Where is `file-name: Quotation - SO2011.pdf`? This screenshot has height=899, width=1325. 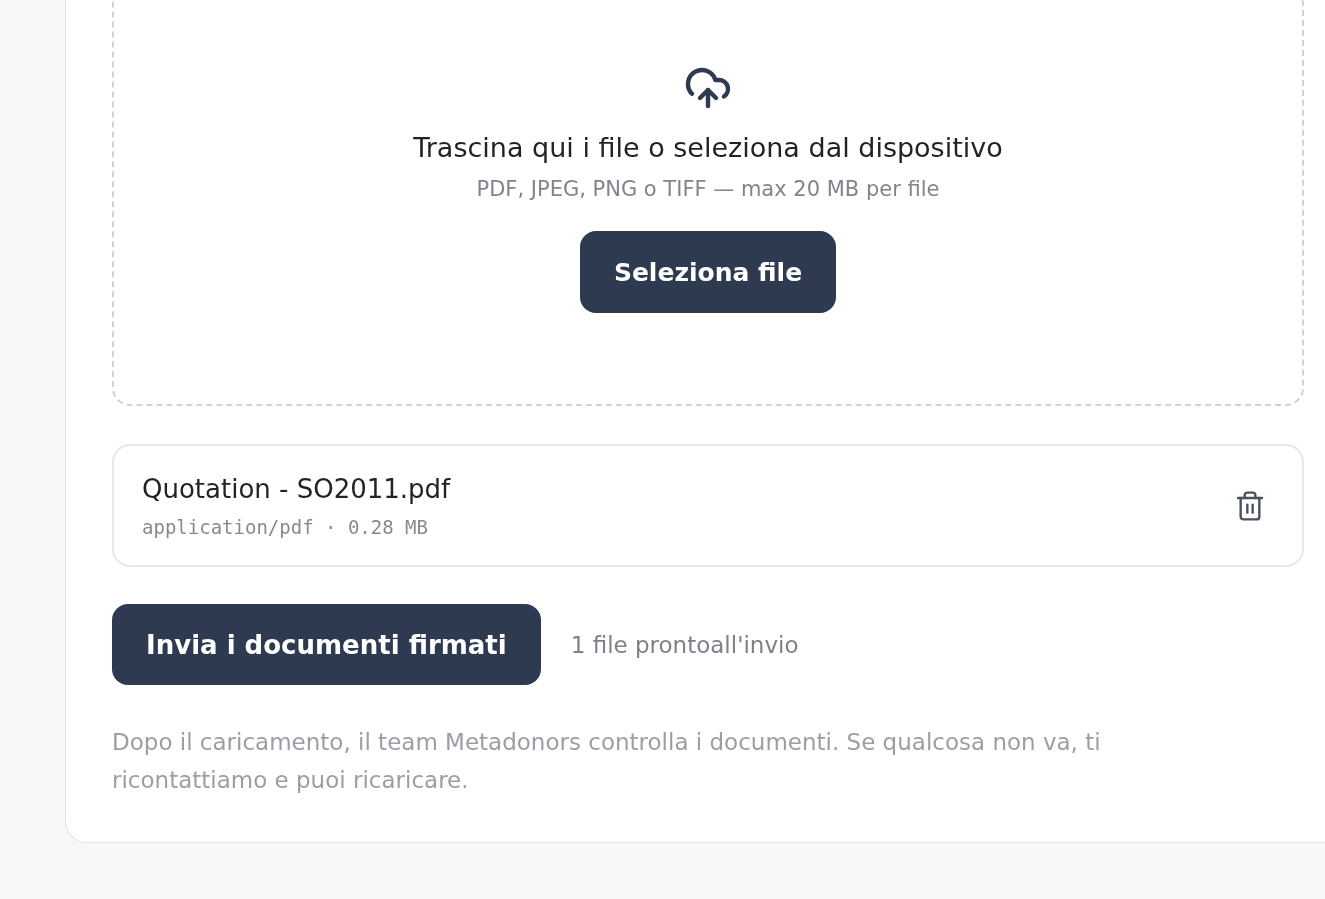
file-name: Quotation - SO2011.pdf is located at coordinates (296, 488).